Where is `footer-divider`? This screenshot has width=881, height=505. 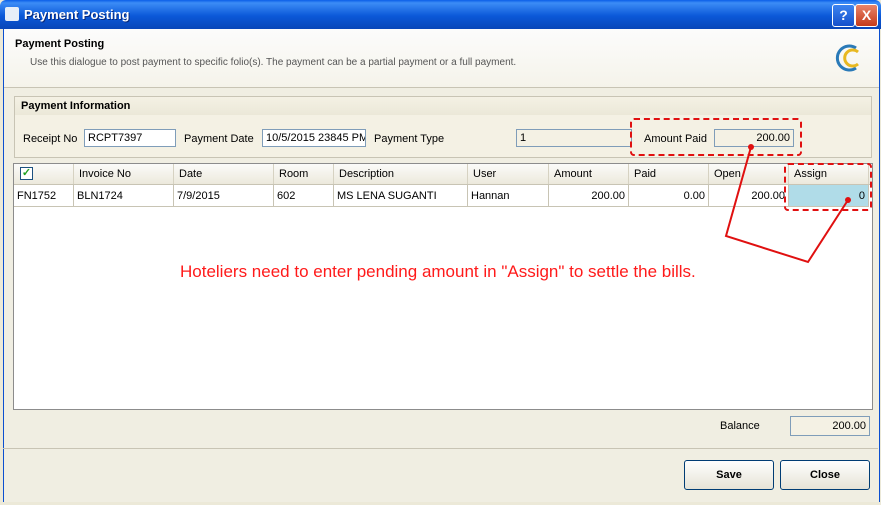 footer-divider is located at coordinates (440, 448).